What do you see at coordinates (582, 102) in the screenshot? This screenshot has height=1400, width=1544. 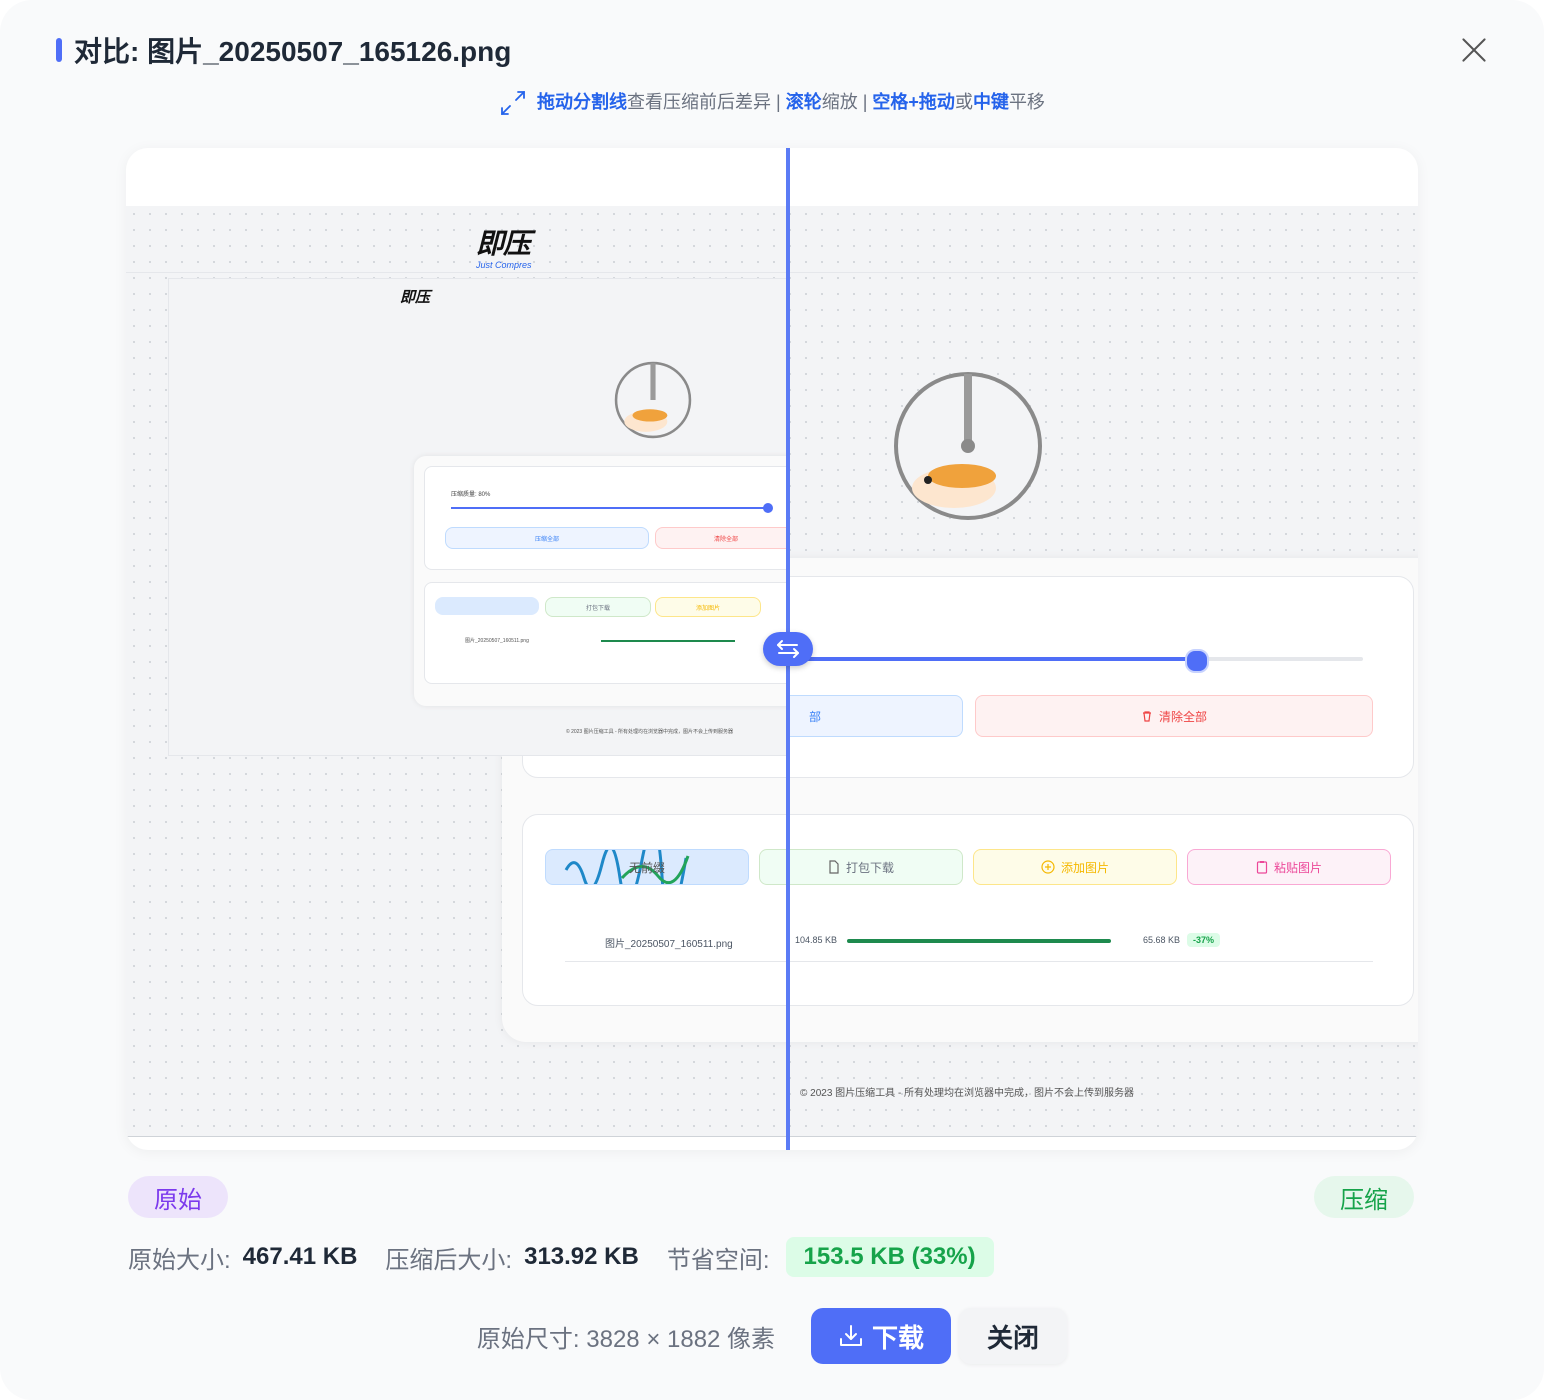 I see `hint-drag-divider: 拖动分割线` at bounding box center [582, 102].